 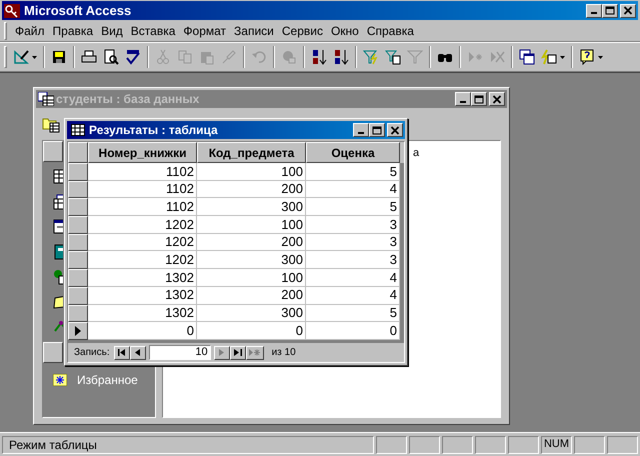 I want to click on record-count: из 10, so click(x=284, y=353).